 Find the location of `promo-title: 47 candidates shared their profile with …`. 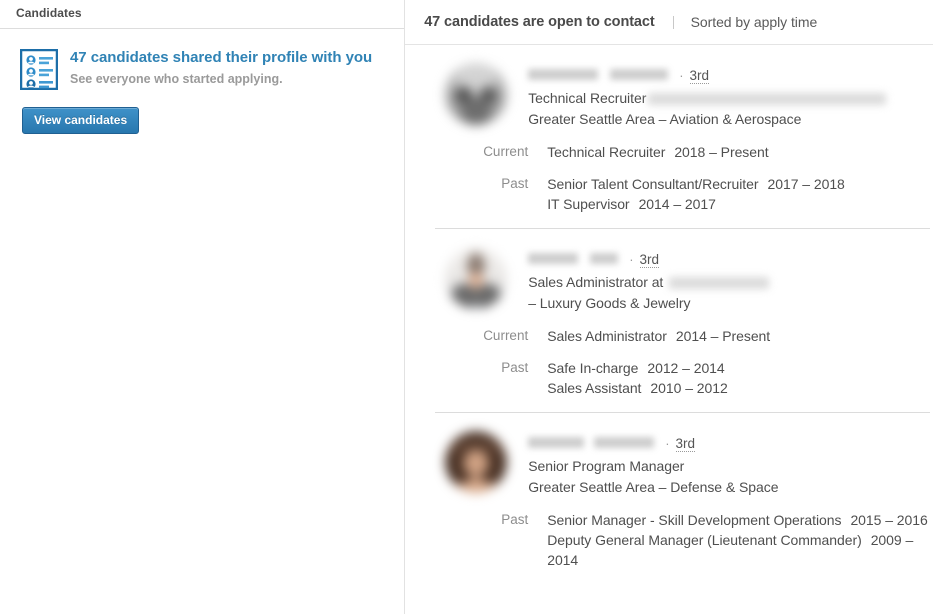

promo-title: 47 candidates shared their profile with … is located at coordinates (221, 57).